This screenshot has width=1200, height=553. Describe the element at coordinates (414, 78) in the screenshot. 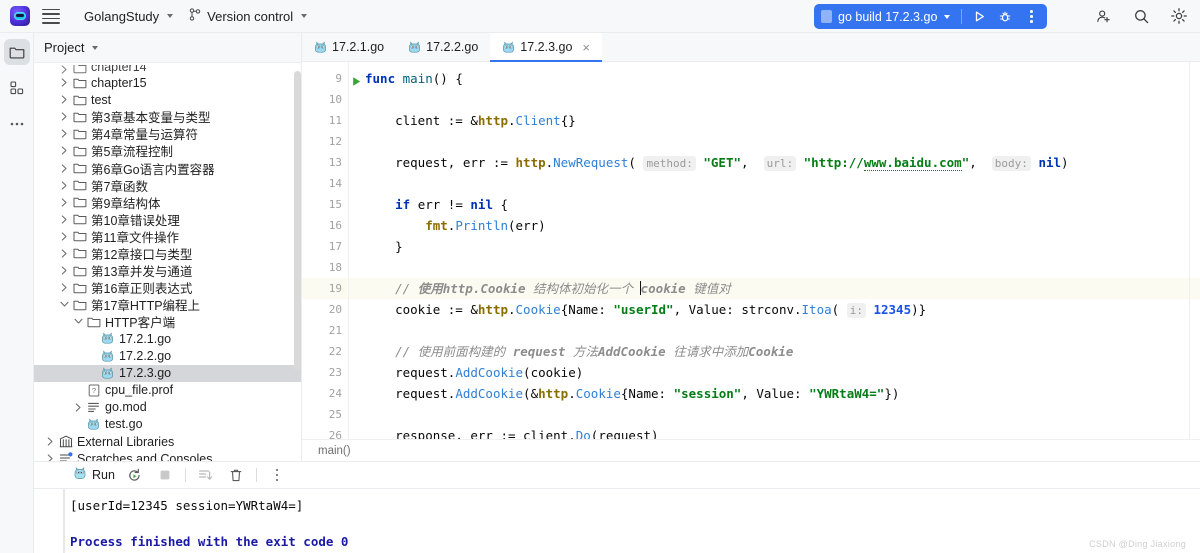

I see `code-line-9: func main() {` at that location.